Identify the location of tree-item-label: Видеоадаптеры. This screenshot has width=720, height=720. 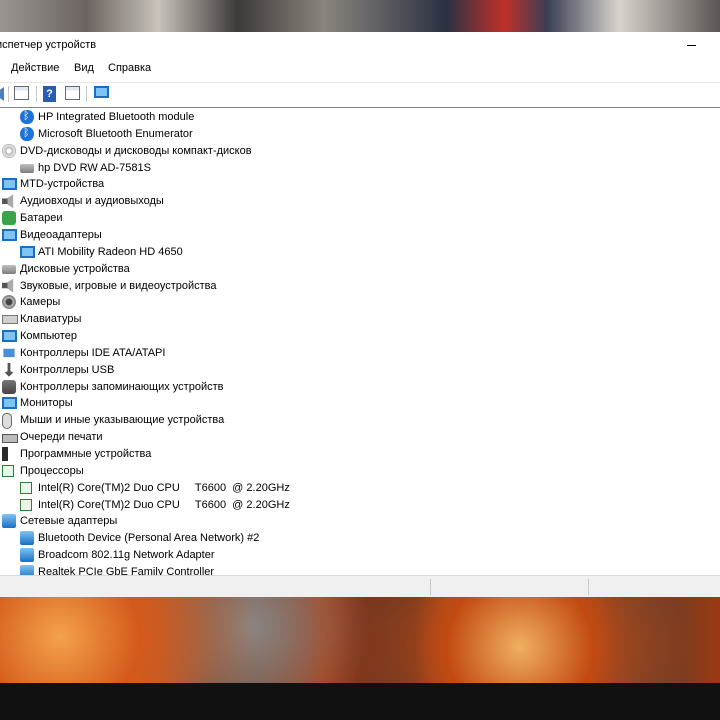
(61, 234).